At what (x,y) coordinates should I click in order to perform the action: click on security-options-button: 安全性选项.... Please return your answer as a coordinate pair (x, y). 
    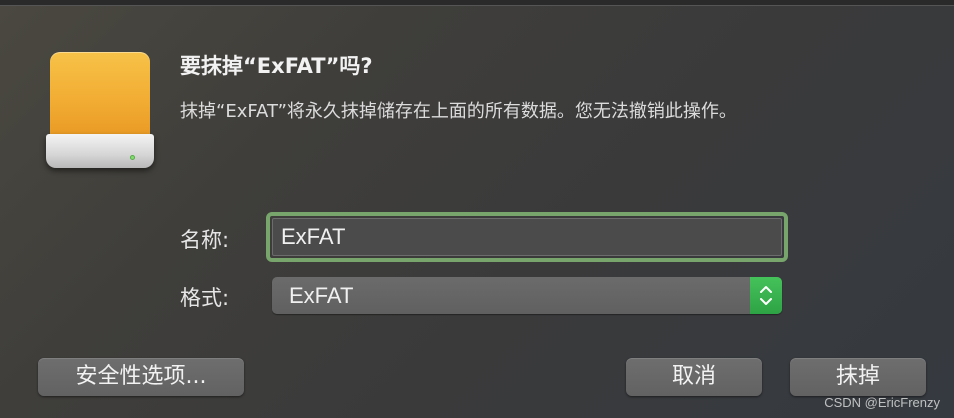
    Looking at the image, I should click on (141, 377).